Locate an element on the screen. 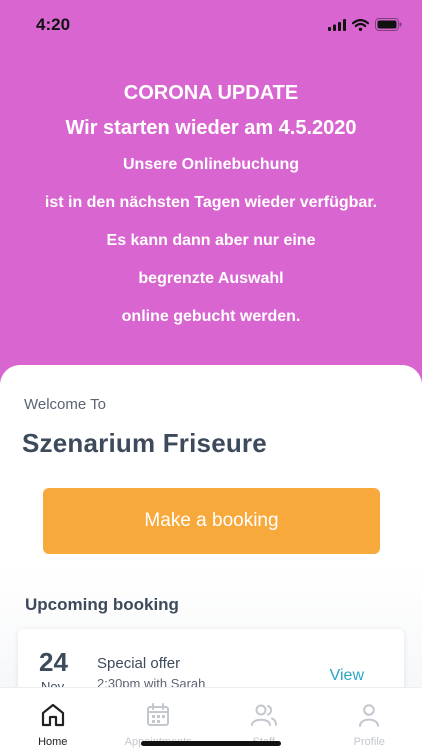  welcome-label: Welcome To is located at coordinates (65, 404).